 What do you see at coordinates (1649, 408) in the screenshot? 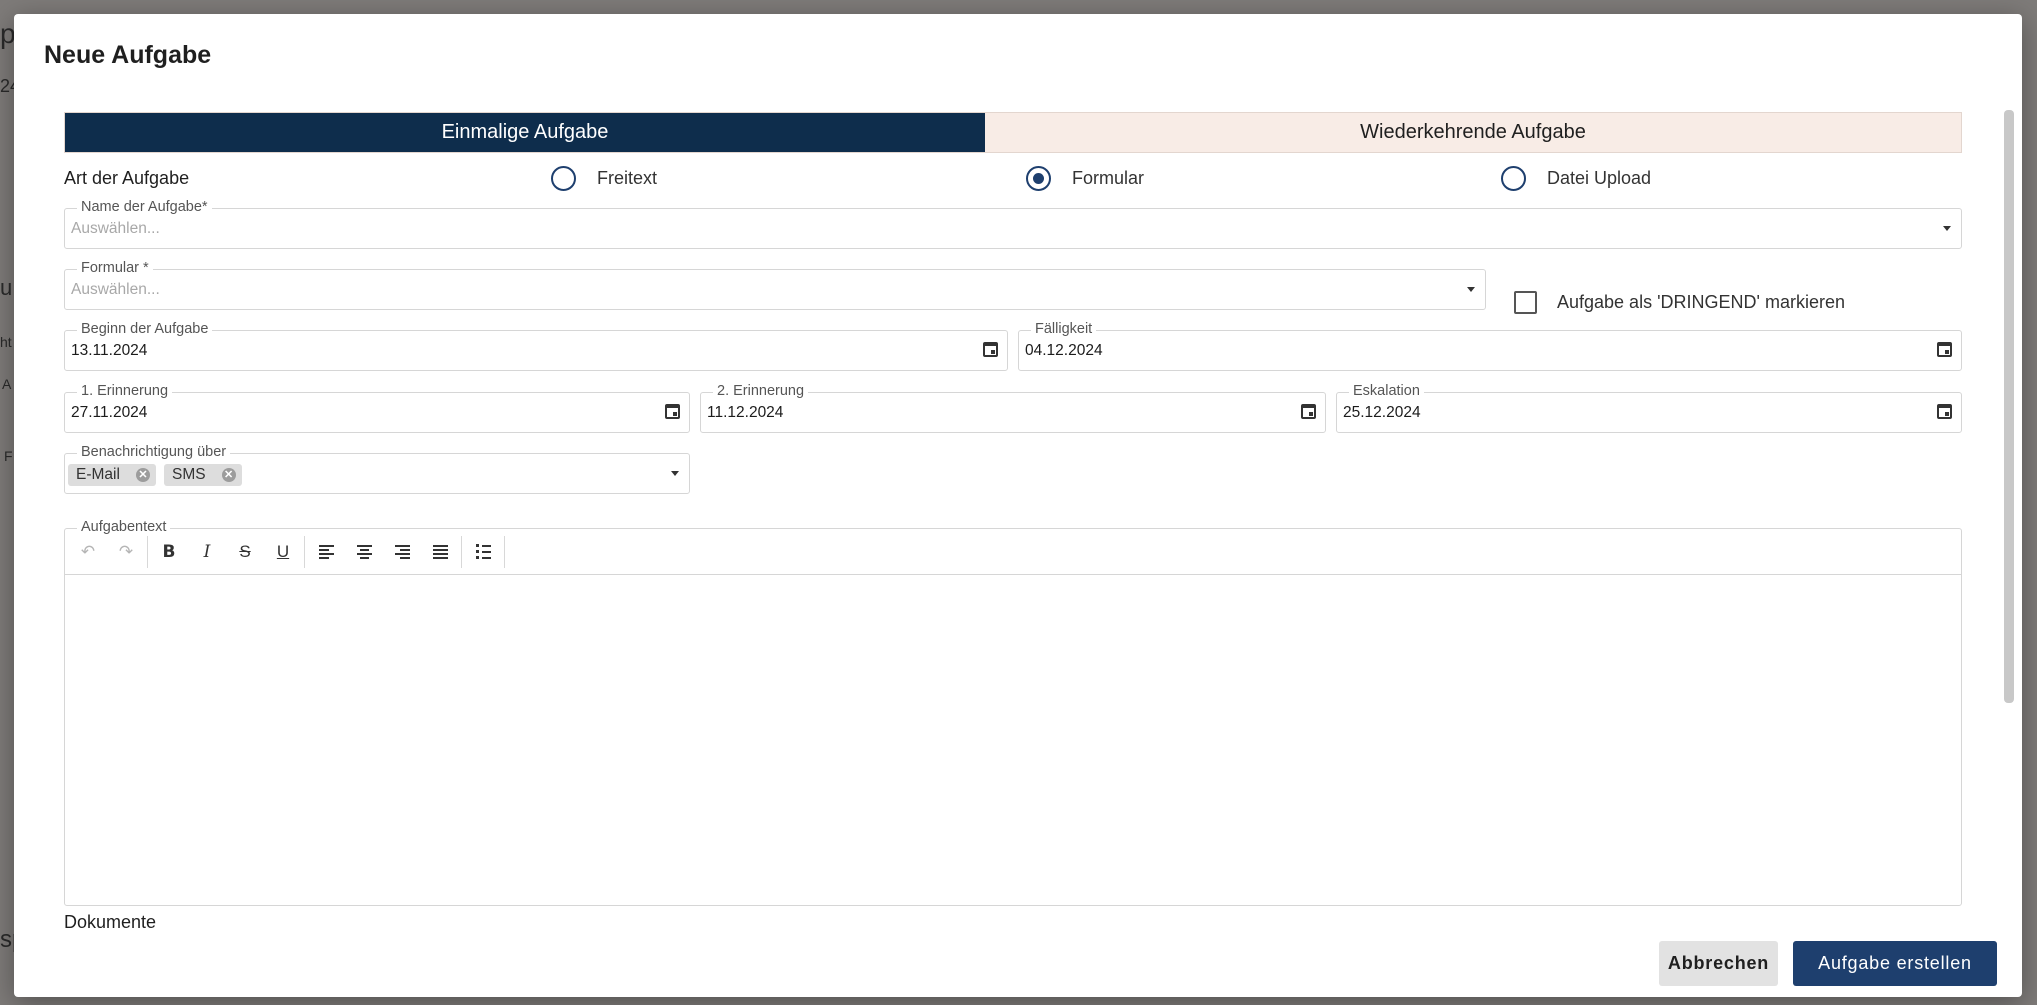
I see `escalation-date-field: Eskalation 25.12.2024` at bounding box center [1649, 408].